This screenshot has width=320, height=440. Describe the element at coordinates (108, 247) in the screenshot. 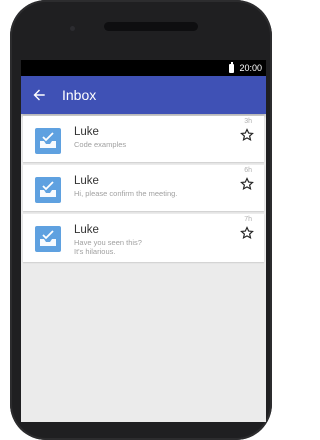

I see `message-preview: Have you seen this? It's hilarious.` at that location.